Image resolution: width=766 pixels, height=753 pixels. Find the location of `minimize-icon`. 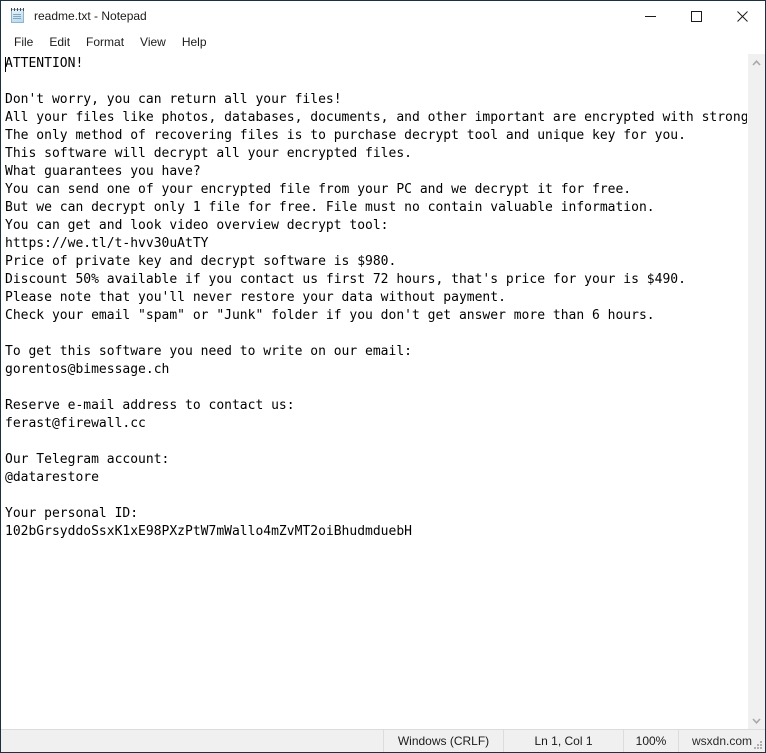

minimize-icon is located at coordinates (650, 16).